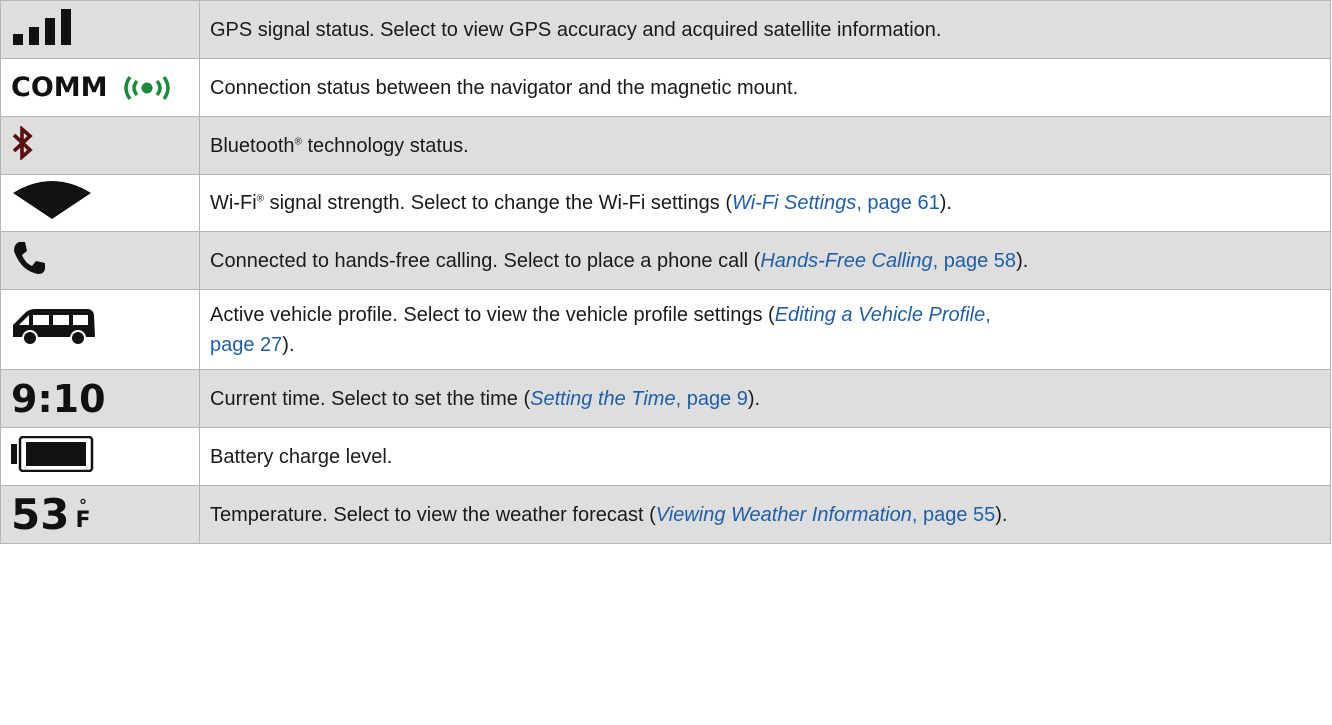  What do you see at coordinates (58, 398) in the screenshot?
I see `time-display: 9:10` at bounding box center [58, 398].